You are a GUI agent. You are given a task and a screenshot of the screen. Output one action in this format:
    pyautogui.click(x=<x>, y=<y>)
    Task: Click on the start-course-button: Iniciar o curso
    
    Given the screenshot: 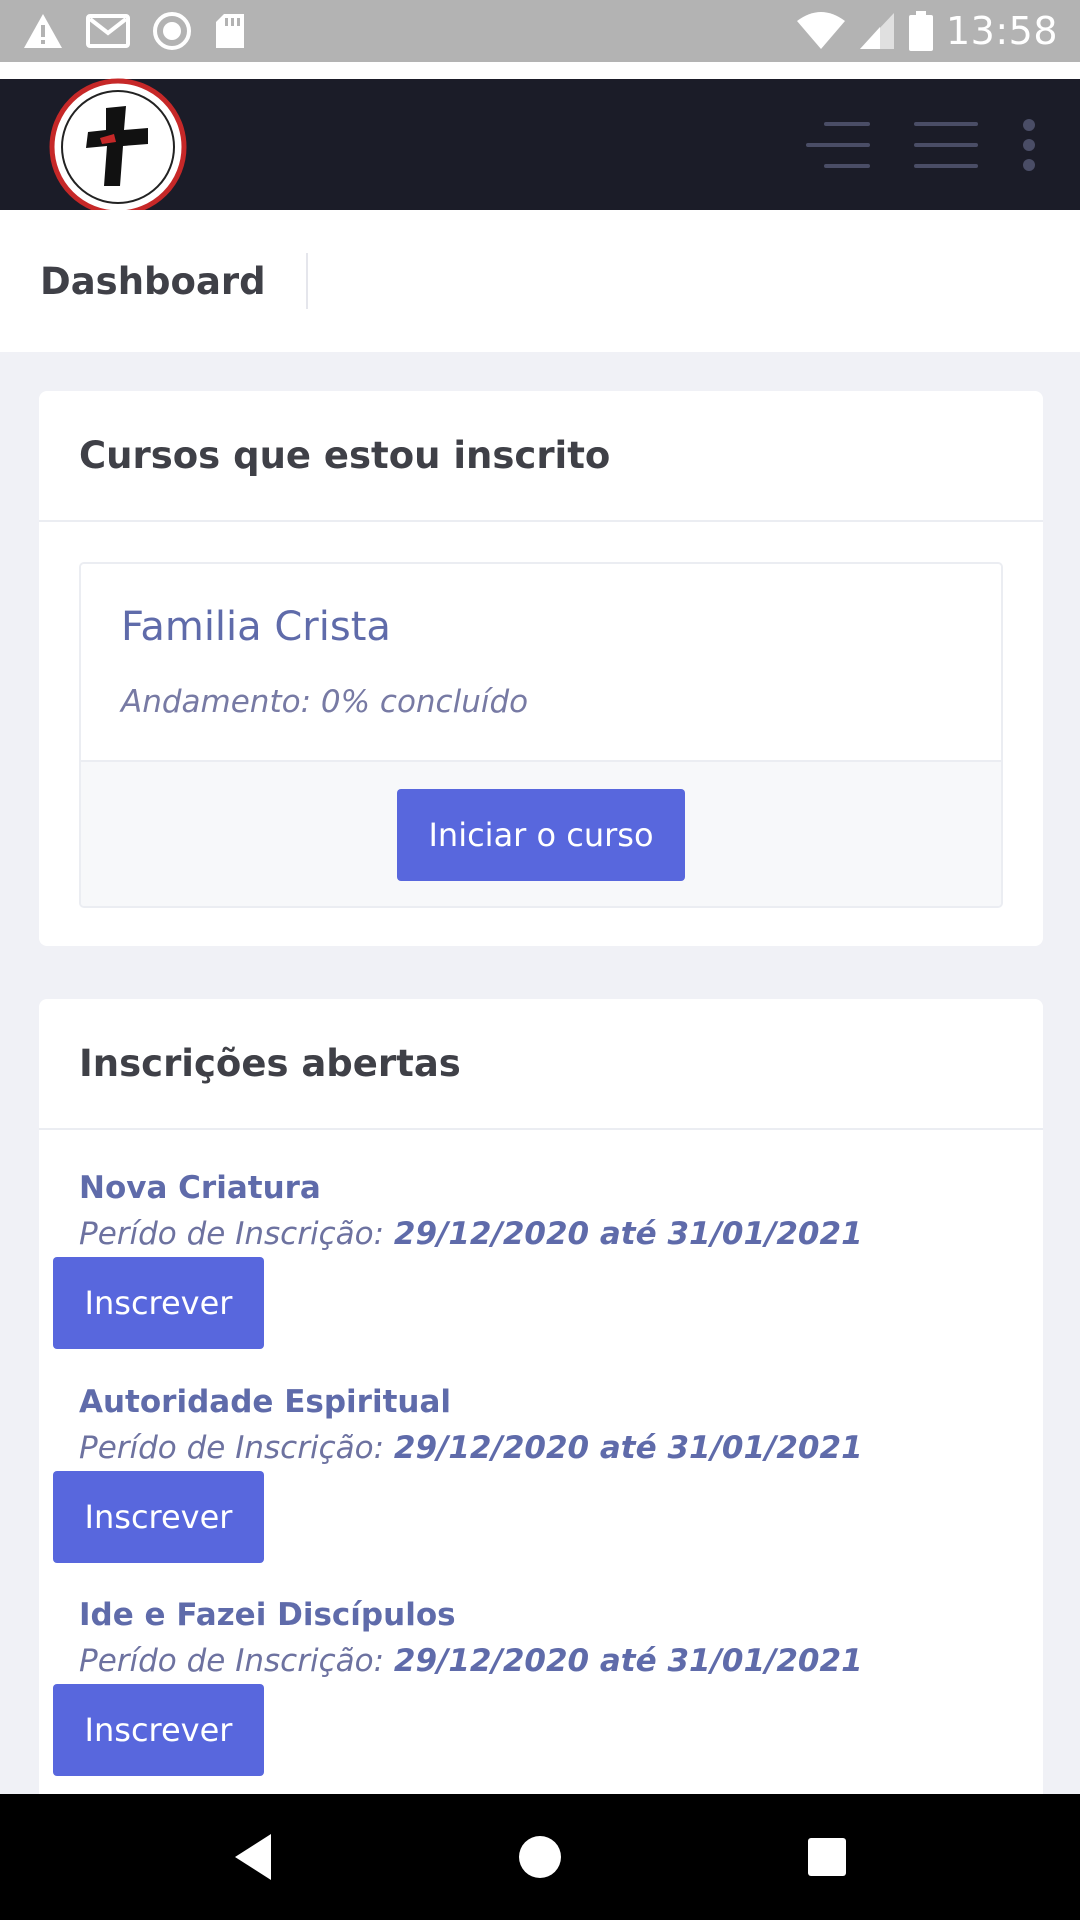 What is the action you would take?
    pyautogui.click(x=541, y=835)
    